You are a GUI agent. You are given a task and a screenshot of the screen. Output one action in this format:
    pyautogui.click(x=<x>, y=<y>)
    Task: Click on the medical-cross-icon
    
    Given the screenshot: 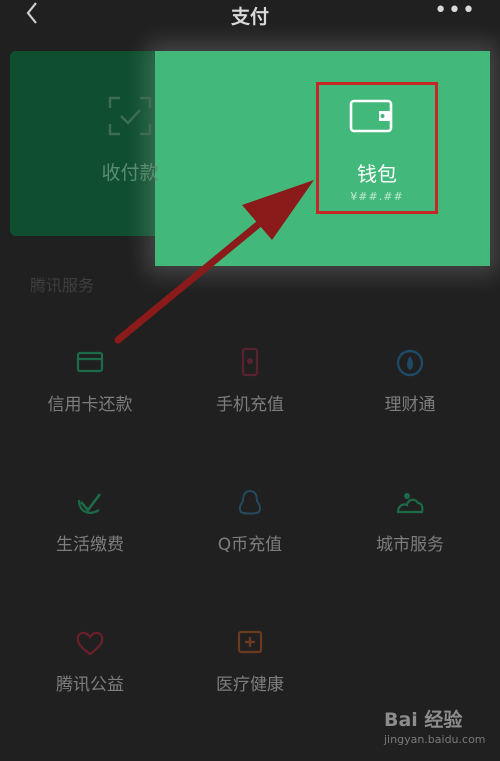 What is the action you would take?
    pyautogui.click(x=250, y=642)
    